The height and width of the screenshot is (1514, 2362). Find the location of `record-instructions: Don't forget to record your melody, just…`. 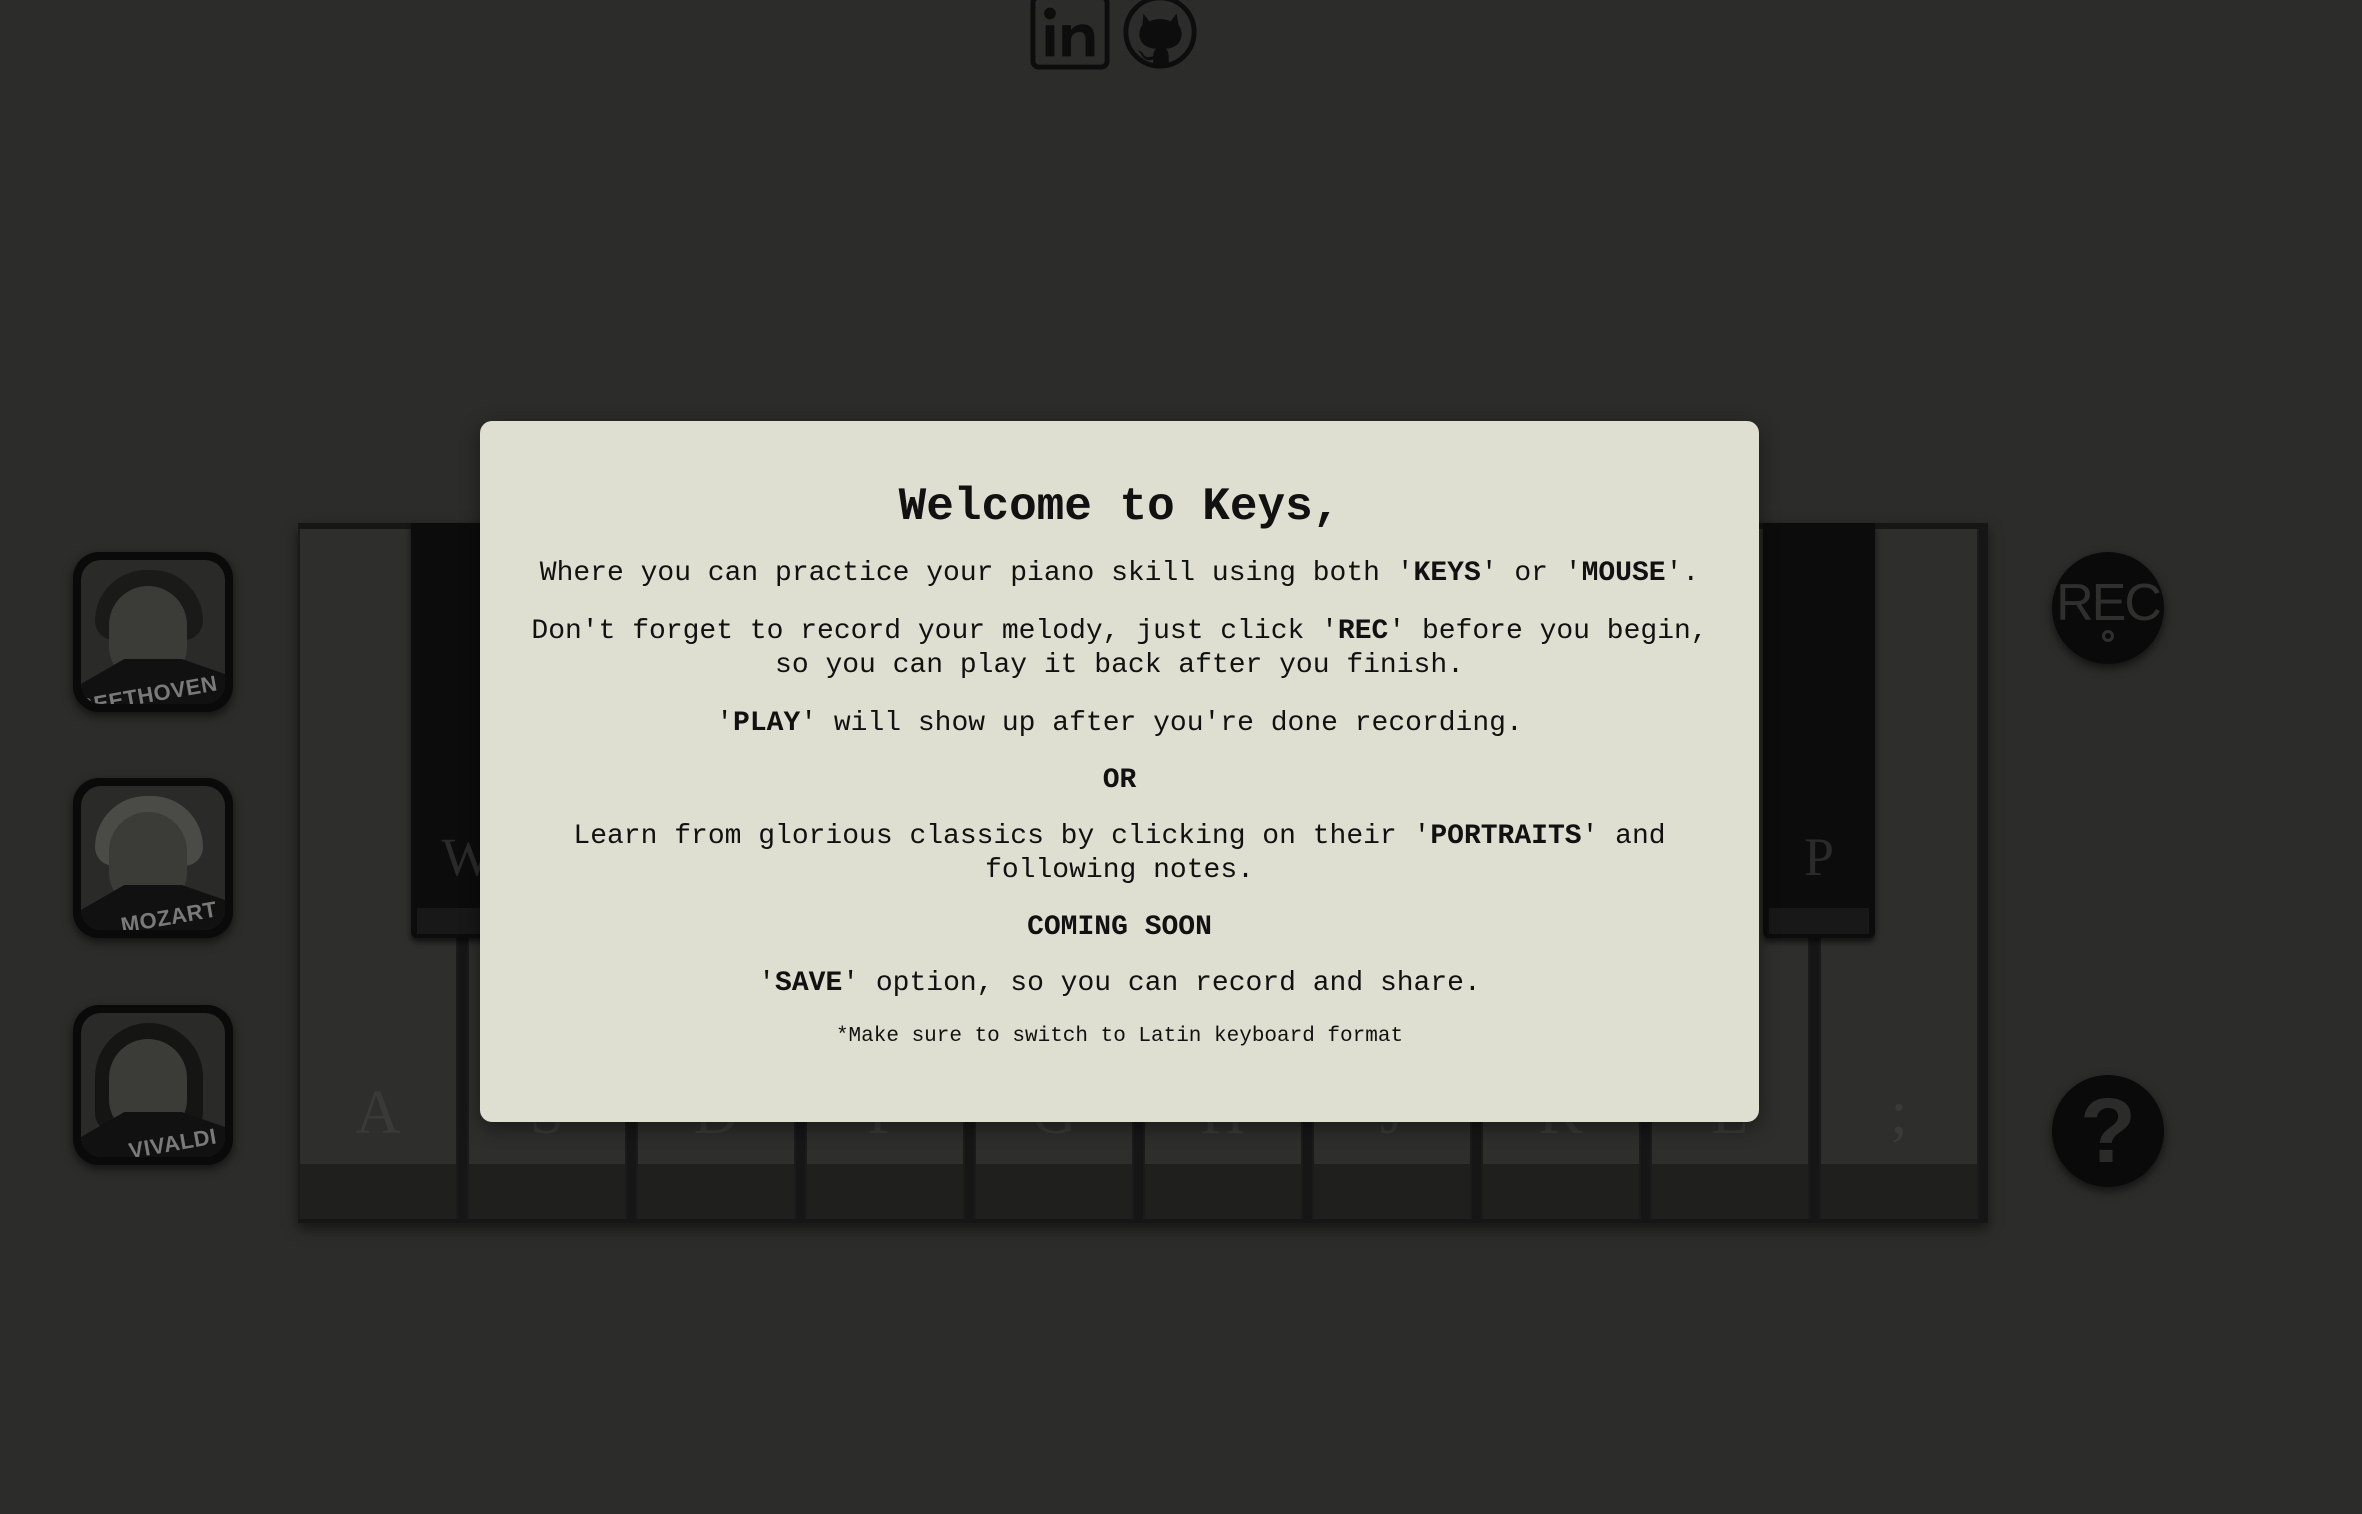

record-instructions: Don't forget to record your melody, just… is located at coordinates (1119, 648).